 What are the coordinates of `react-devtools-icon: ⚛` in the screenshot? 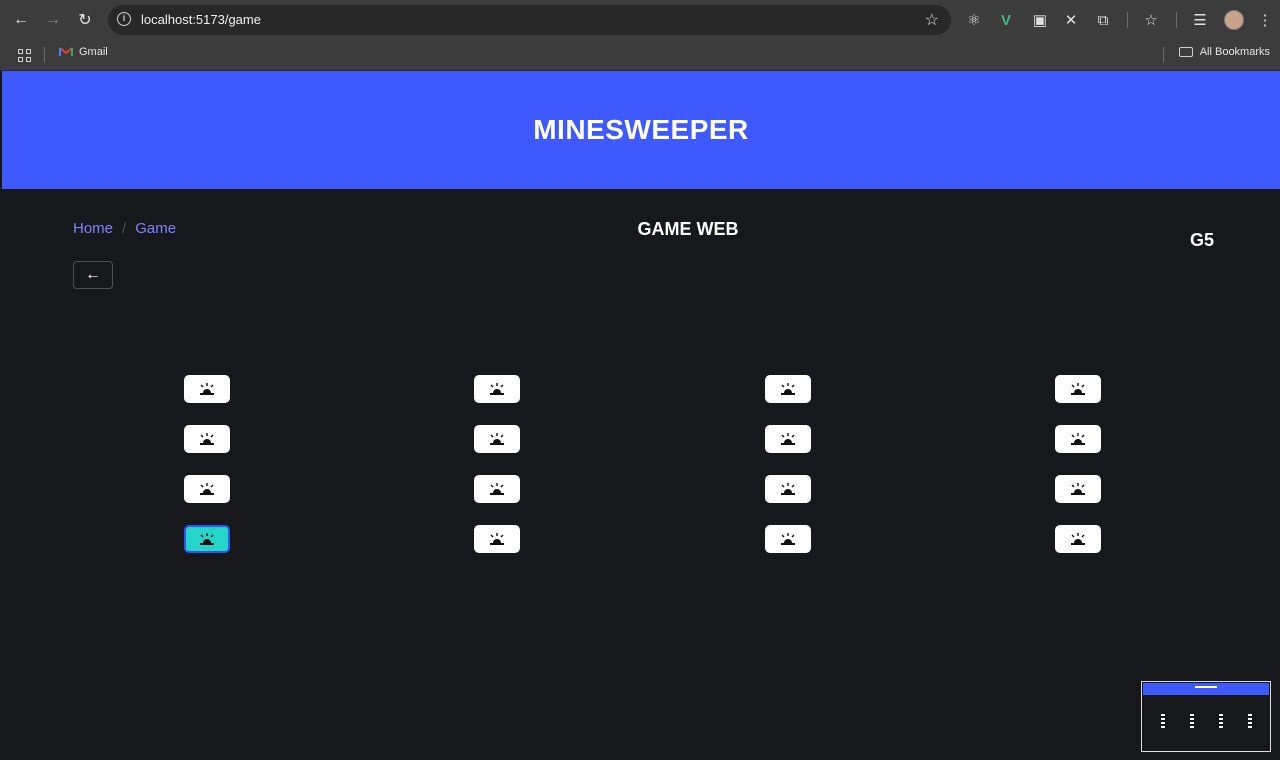 It's located at (974, 20).